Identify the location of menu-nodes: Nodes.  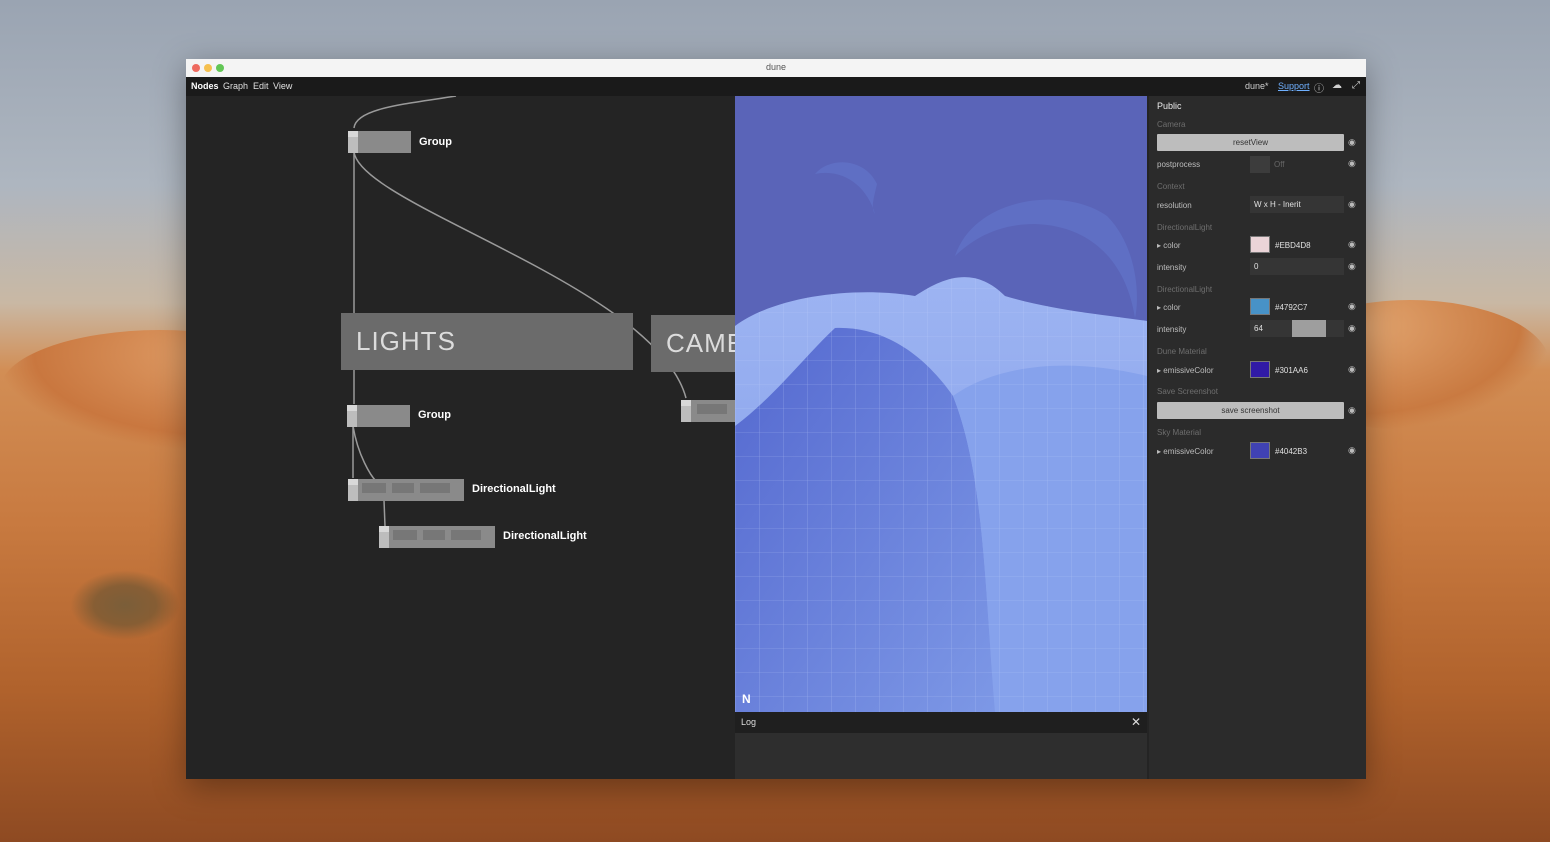
(205, 86).